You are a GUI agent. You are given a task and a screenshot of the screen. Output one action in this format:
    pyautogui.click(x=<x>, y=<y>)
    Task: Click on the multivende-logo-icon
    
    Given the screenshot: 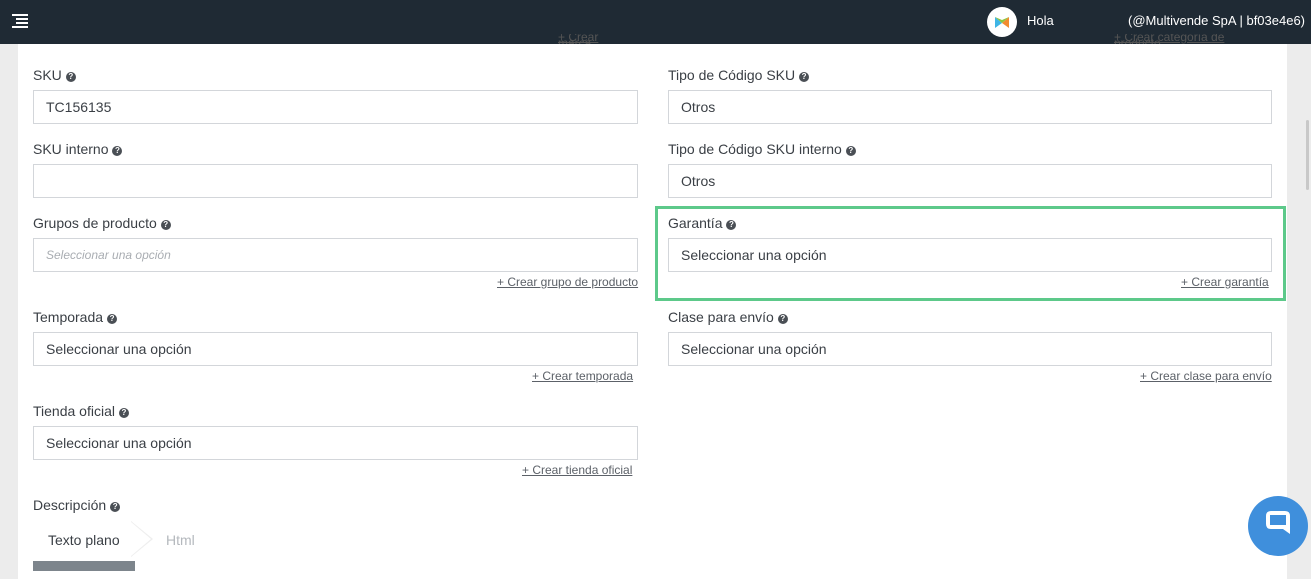 What is the action you would take?
    pyautogui.click(x=1002, y=22)
    